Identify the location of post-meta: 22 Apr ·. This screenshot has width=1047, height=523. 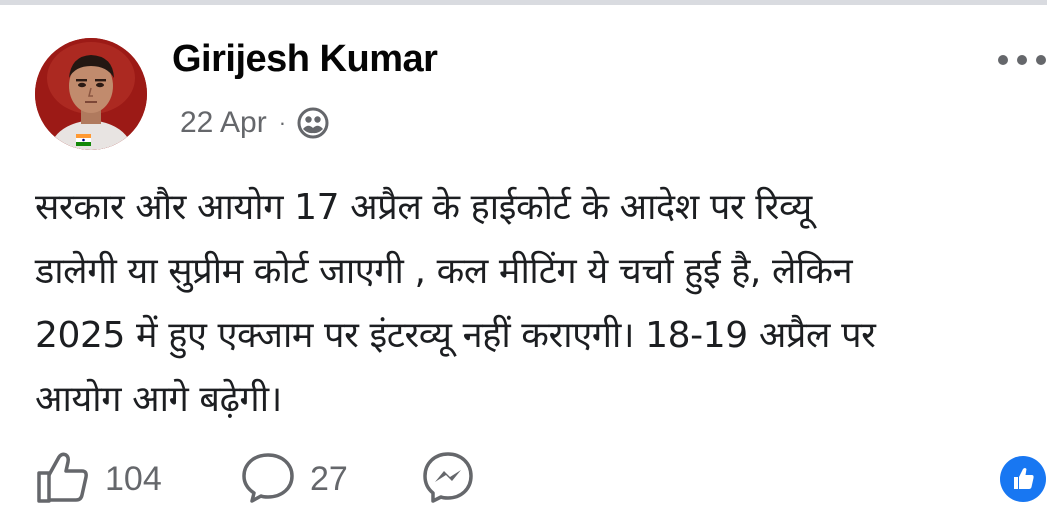
(255, 123).